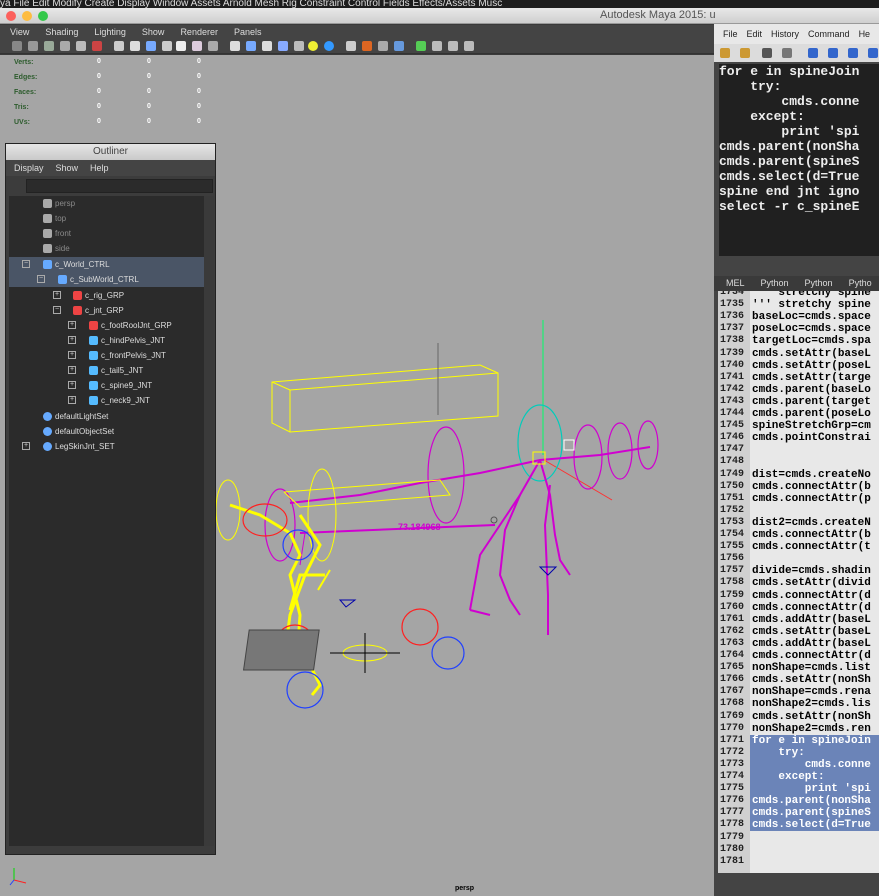 This screenshot has height=896, width=879. What do you see at coordinates (110, 32) in the screenshot?
I see `menu-lighting: Lighting` at bounding box center [110, 32].